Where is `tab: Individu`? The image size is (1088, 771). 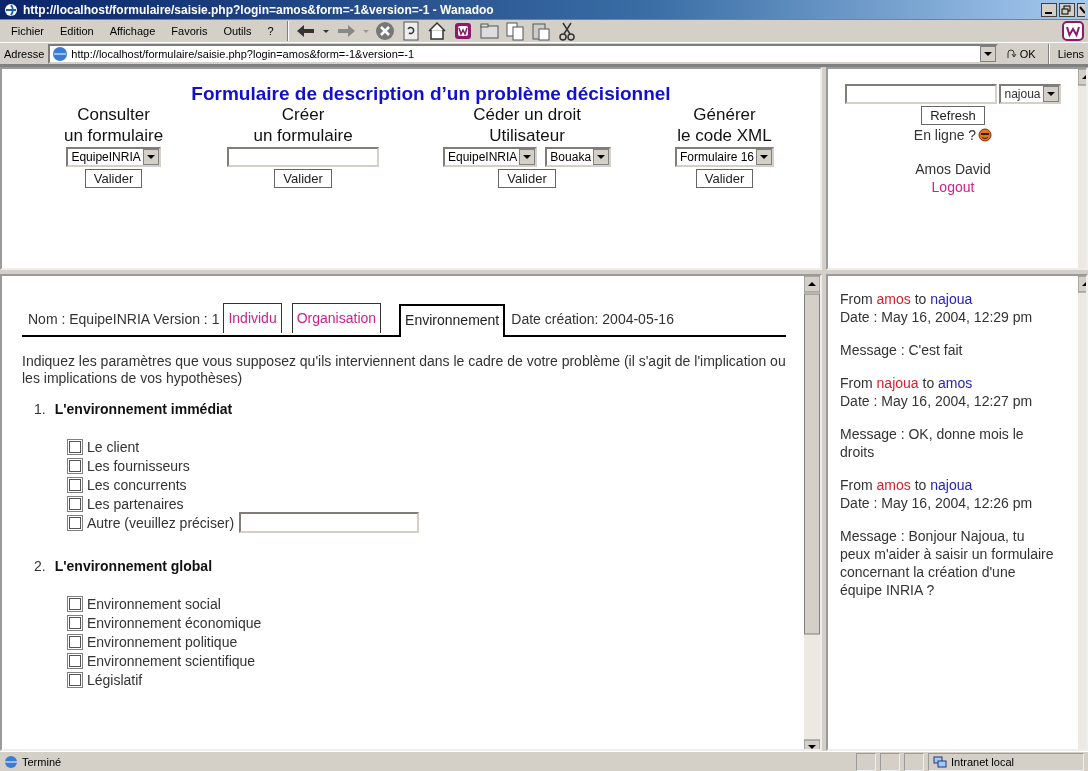 tab: Individu is located at coordinates (252, 318).